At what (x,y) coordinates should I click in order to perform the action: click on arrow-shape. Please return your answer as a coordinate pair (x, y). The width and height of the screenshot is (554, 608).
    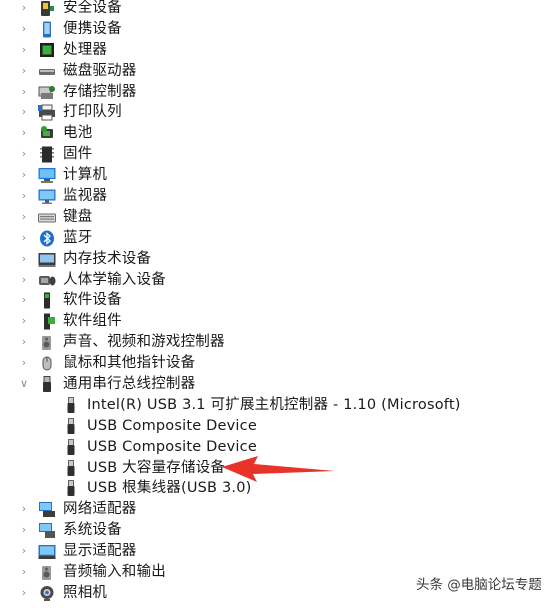
    Looking at the image, I should click on (278, 469).